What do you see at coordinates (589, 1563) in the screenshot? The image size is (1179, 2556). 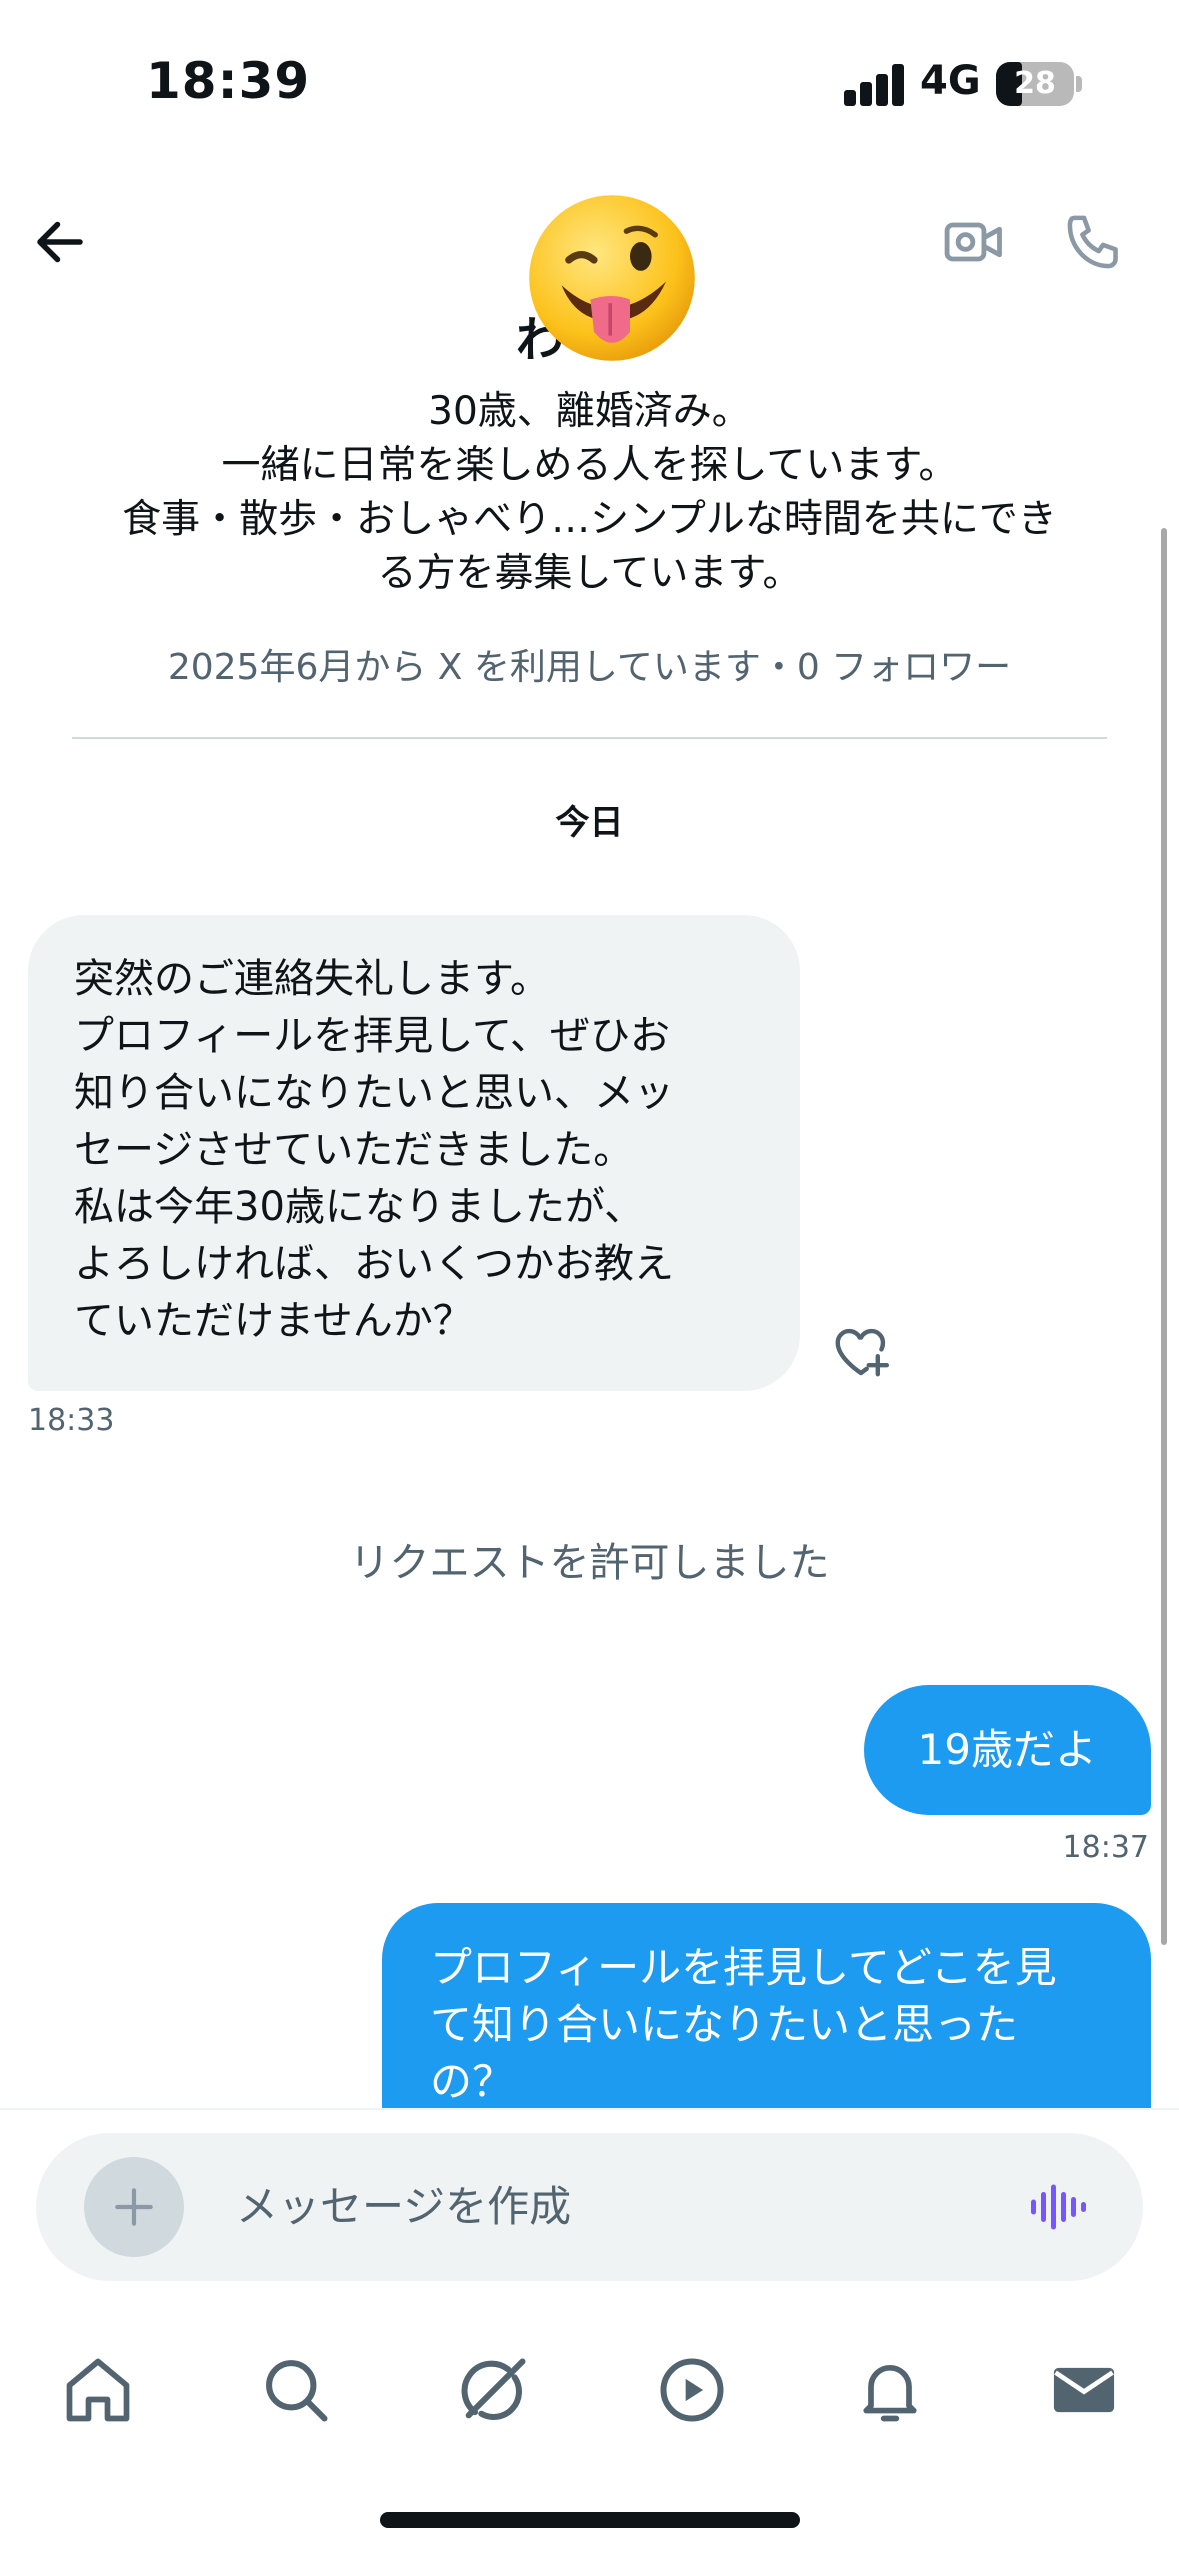 I see `system-message: リクエストを許可しました` at bounding box center [589, 1563].